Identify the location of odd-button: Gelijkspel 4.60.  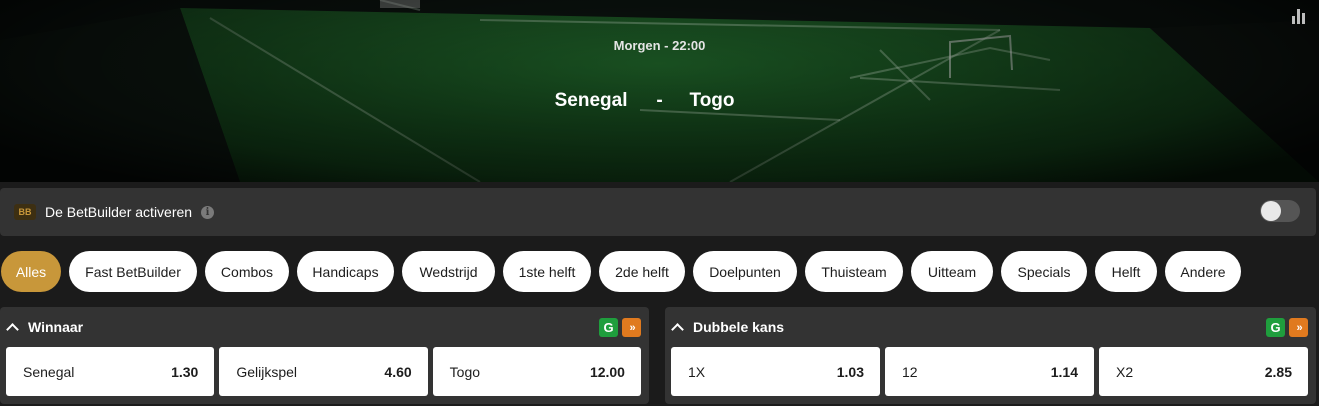
(323, 371).